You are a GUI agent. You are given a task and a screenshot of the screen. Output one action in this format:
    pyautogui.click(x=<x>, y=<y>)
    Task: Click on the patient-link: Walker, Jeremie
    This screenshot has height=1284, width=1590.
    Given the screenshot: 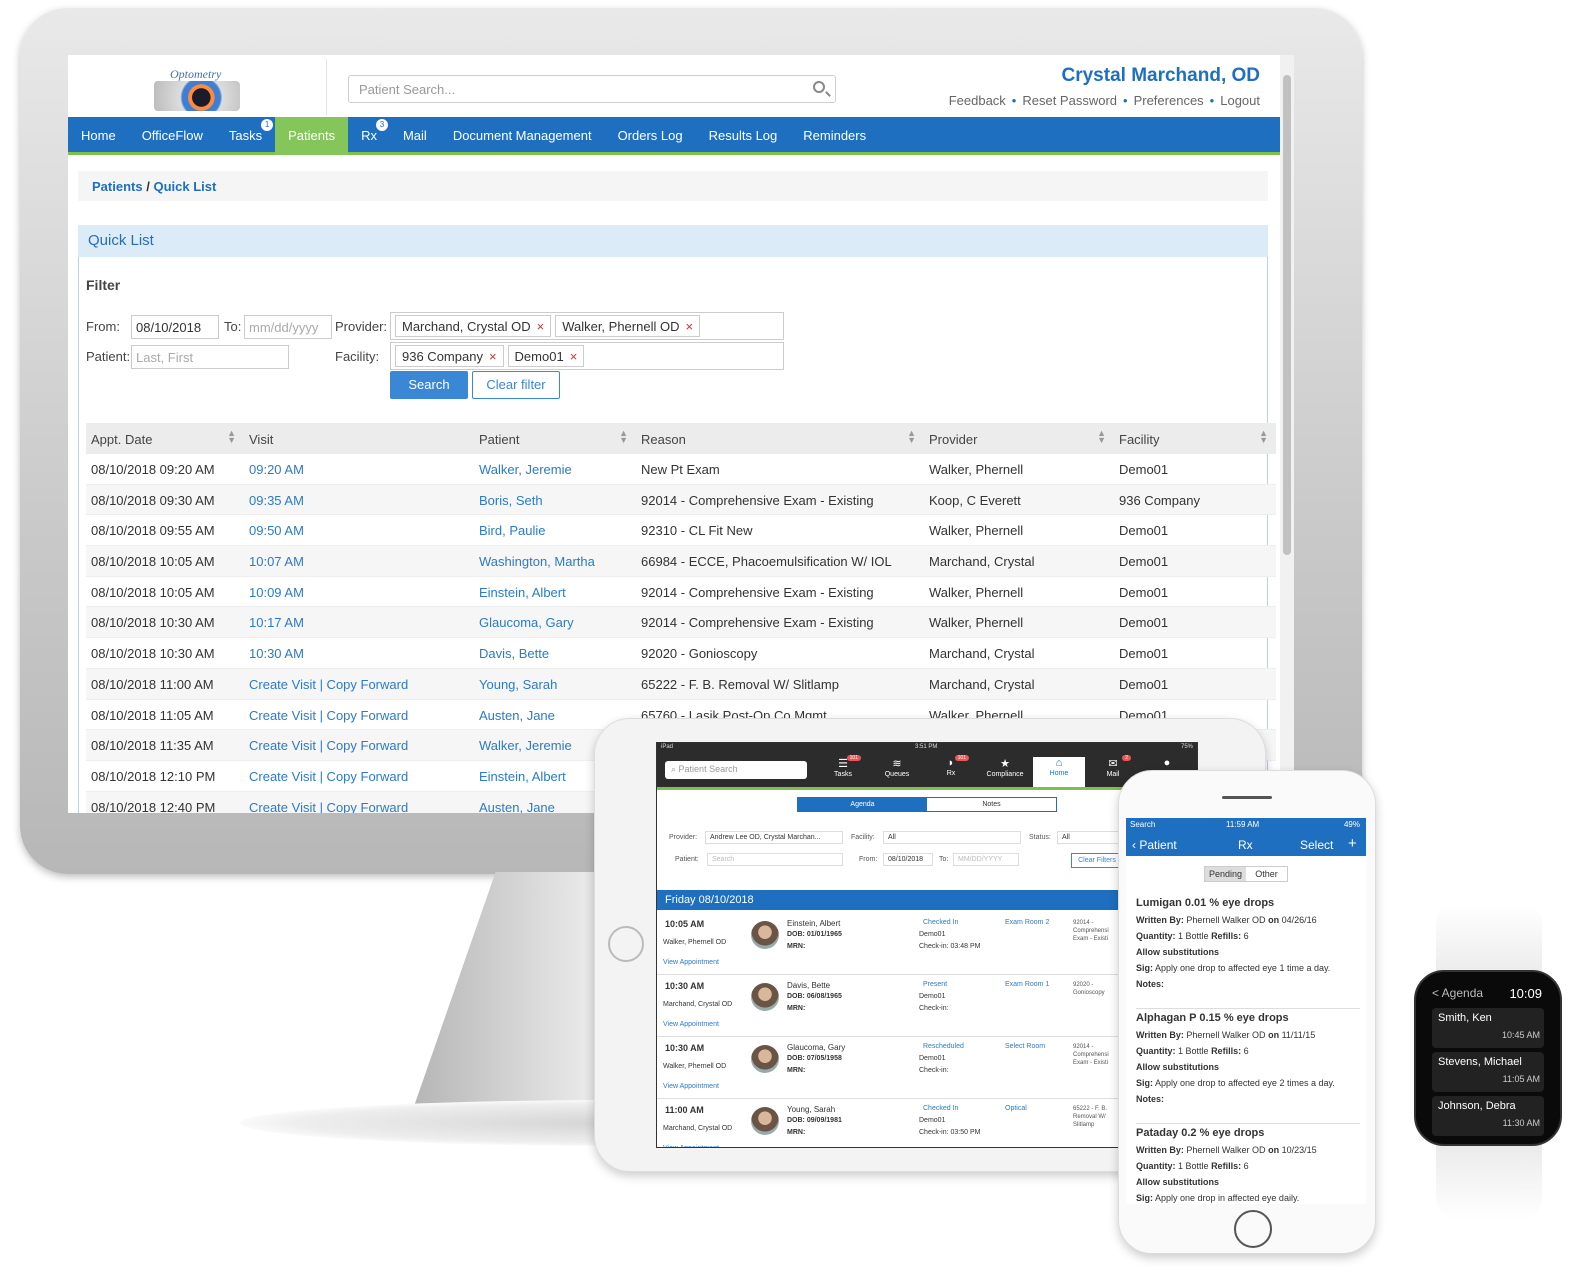 What is the action you would take?
    pyautogui.click(x=555, y=469)
    